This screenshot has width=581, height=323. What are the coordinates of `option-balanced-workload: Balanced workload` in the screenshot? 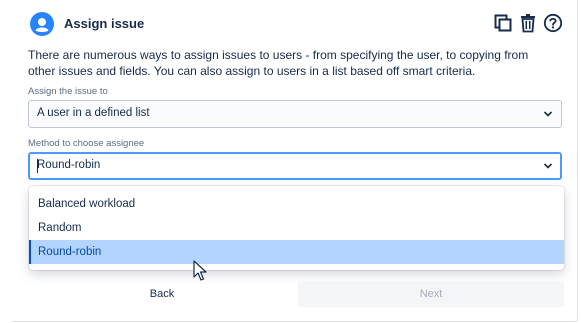 It's located at (296, 204).